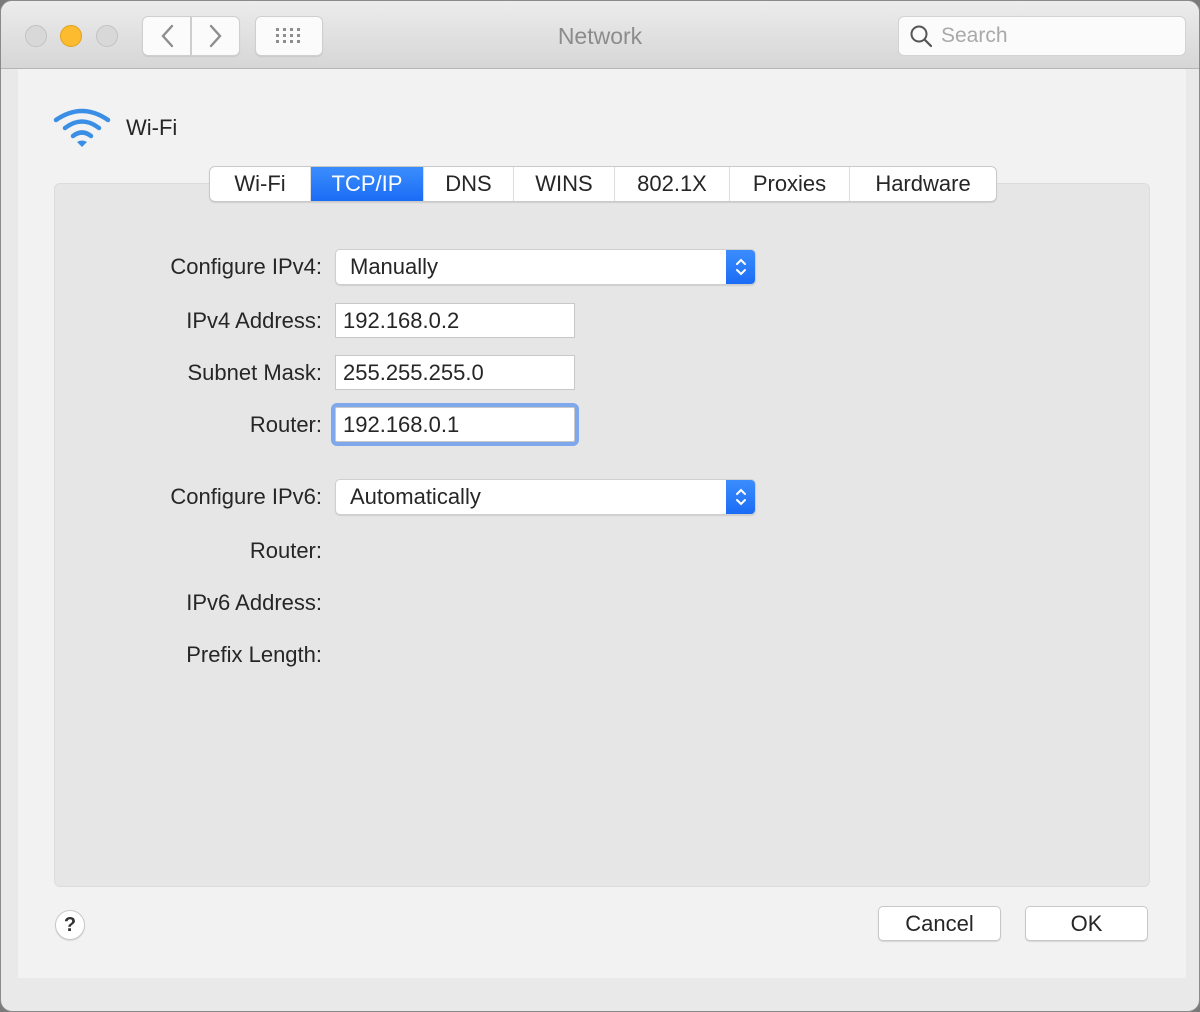  Describe the element at coordinates (923, 184) in the screenshot. I see `tab-hardware: Hardware` at that location.